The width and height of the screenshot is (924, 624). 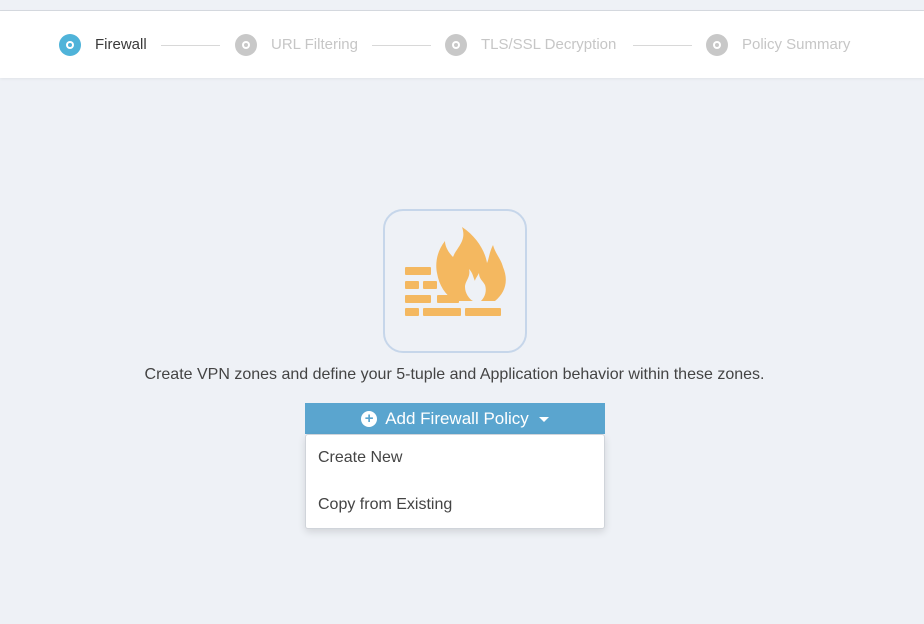 I want to click on add-button-label: Add Firewall Policy, so click(x=457, y=418).